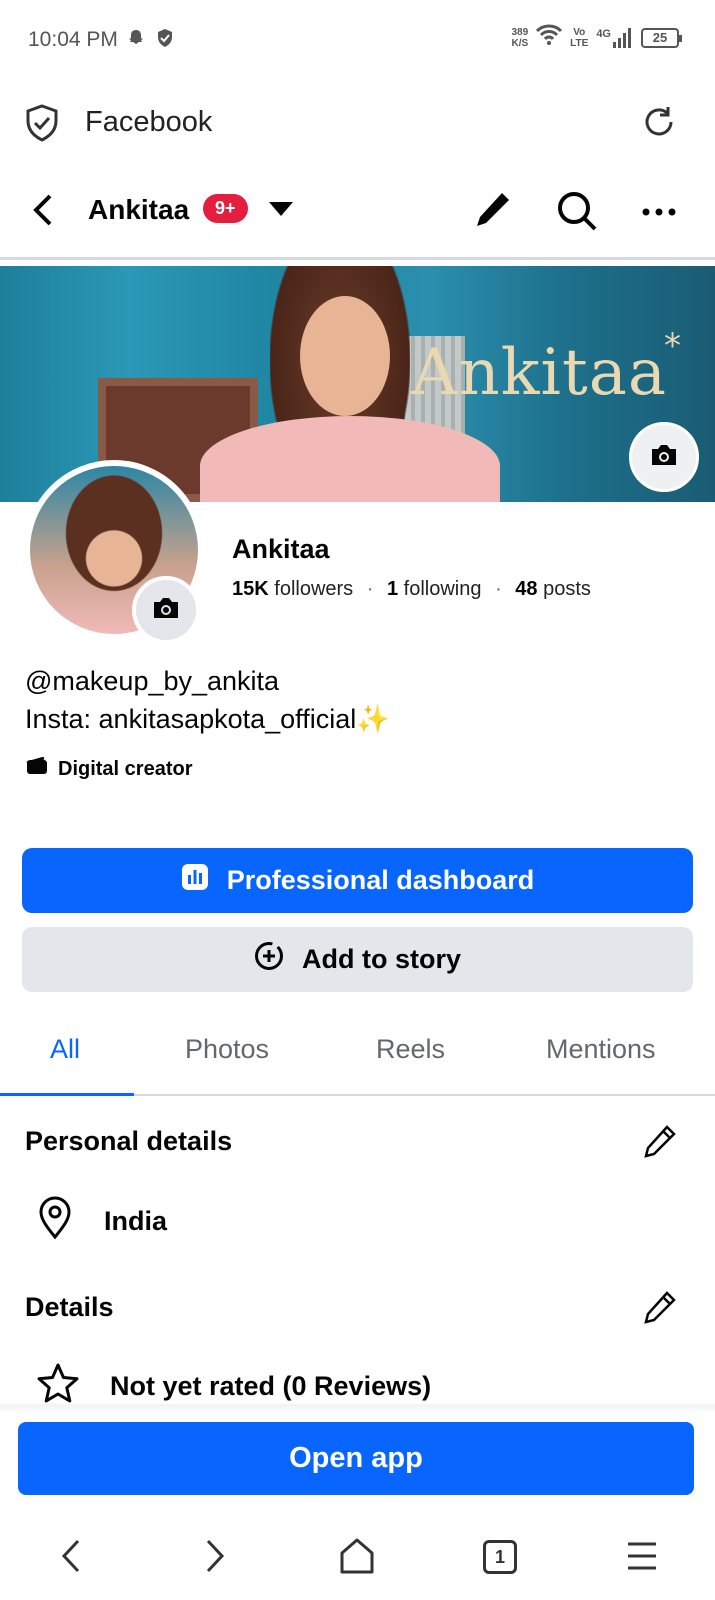  Describe the element at coordinates (101, 1221) in the screenshot. I see `location-row: India` at that location.